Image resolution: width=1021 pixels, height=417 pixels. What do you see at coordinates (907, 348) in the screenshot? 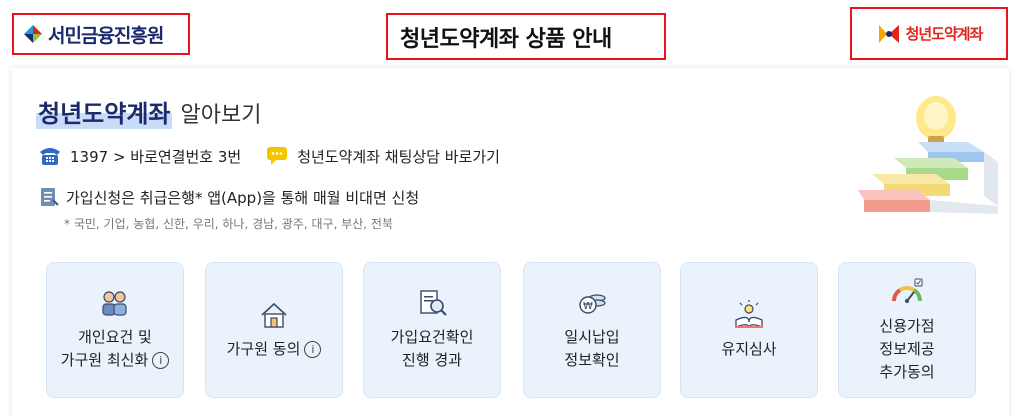
I see `card-label: 신용가점 정보제공 추가동의` at bounding box center [907, 348].